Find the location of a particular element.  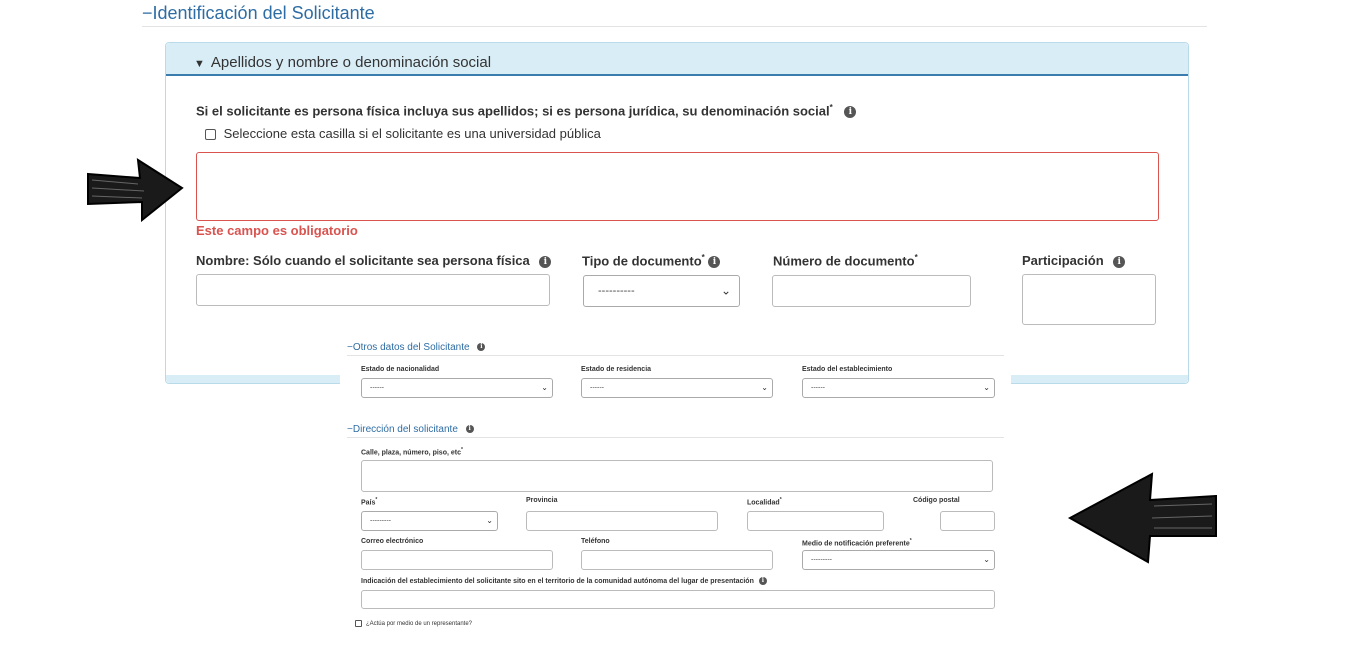

representante-checkbox is located at coordinates (358, 623).